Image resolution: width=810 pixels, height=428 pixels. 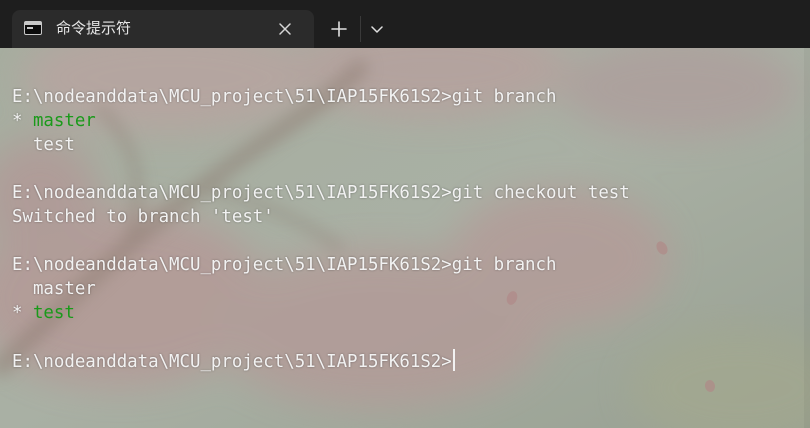 I want to click on plus-icon, so click(x=339, y=29).